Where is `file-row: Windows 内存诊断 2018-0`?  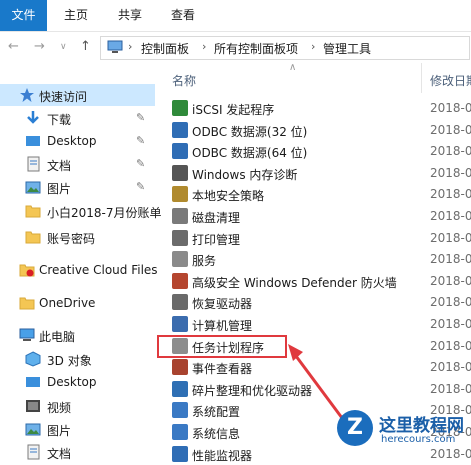 file-row: Windows 内存诊断 2018-0 is located at coordinates (314, 173).